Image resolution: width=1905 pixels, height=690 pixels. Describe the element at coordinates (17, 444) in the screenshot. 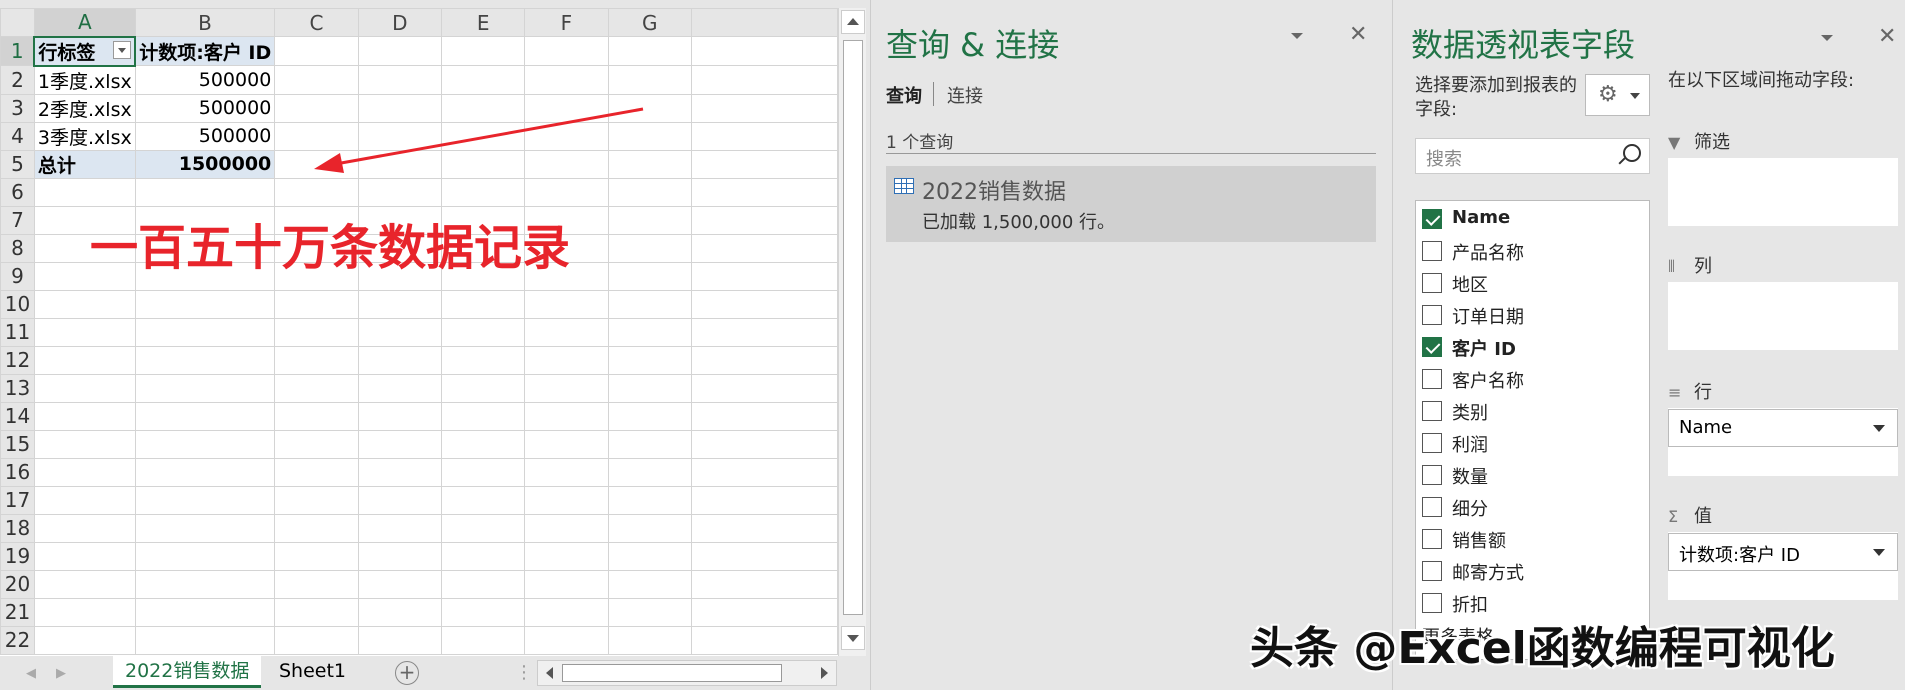

I see `row-header: 15` at that location.